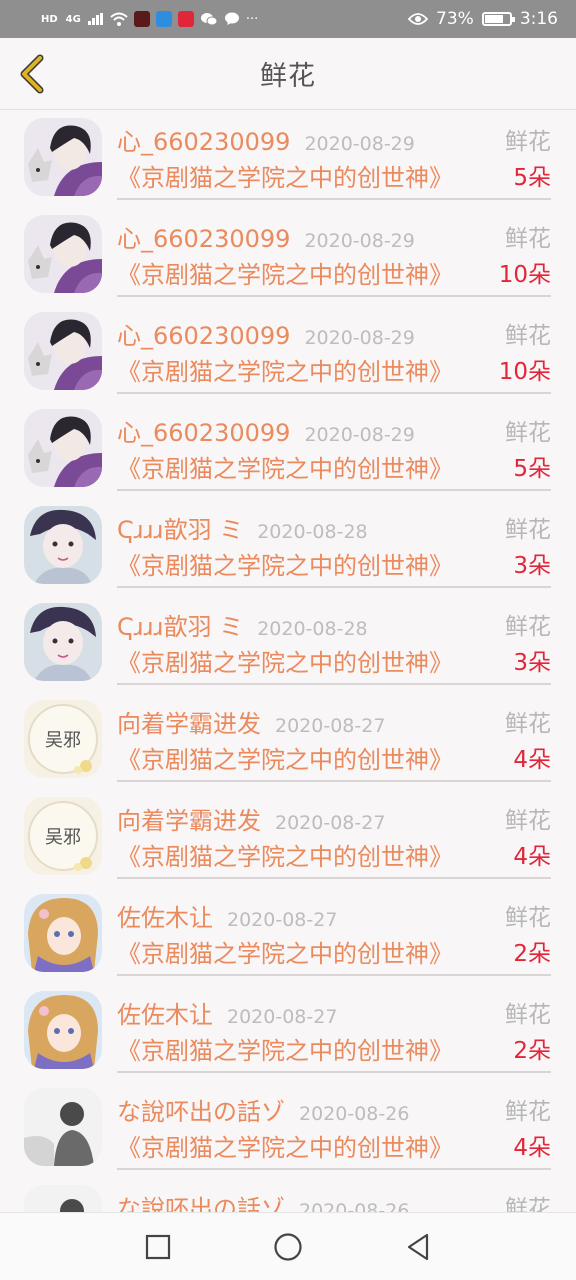  What do you see at coordinates (231, 18) in the screenshot?
I see `message-icon` at bounding box center [231, 18].